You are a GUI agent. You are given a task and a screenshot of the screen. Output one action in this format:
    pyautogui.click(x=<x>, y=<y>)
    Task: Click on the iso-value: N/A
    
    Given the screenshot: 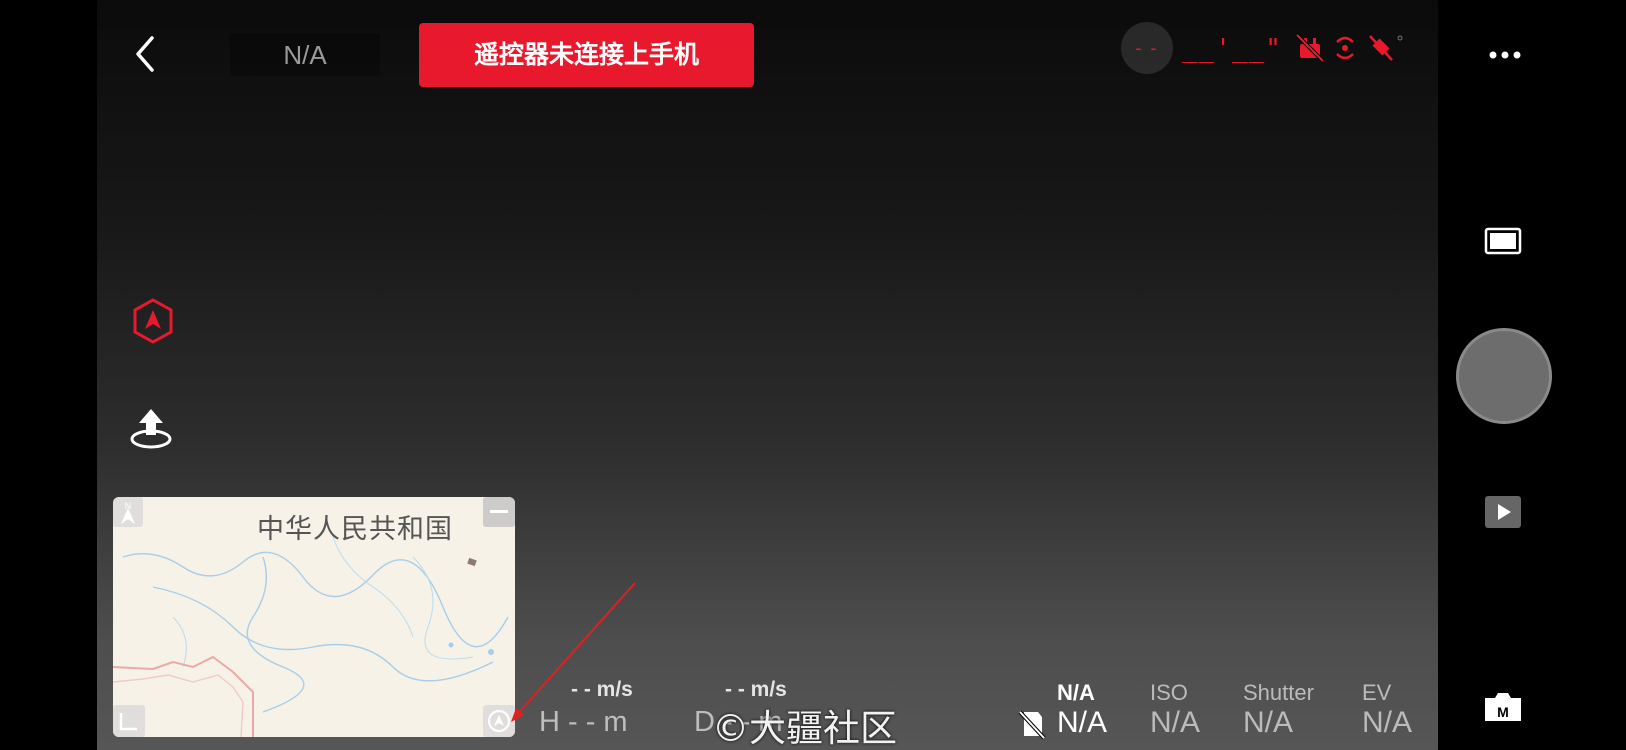 What is the action you would take?
    pyautogui.click(x=1175, y=723)
    